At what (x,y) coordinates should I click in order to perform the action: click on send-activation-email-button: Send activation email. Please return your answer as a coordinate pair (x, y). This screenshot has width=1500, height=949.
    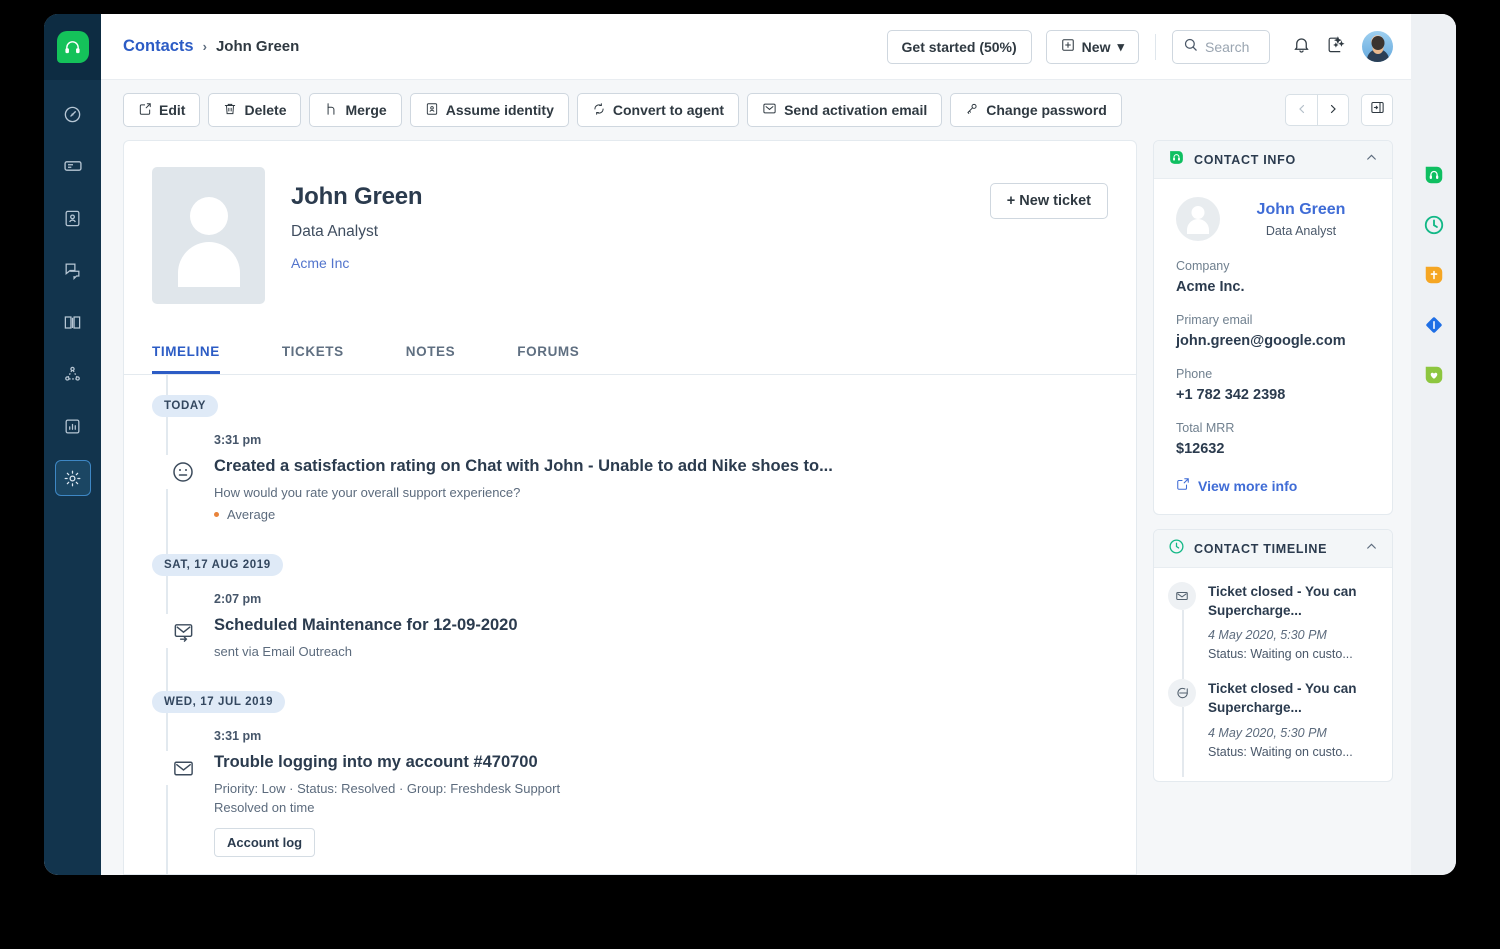
    Looking at the image, I should click on (845, 110).